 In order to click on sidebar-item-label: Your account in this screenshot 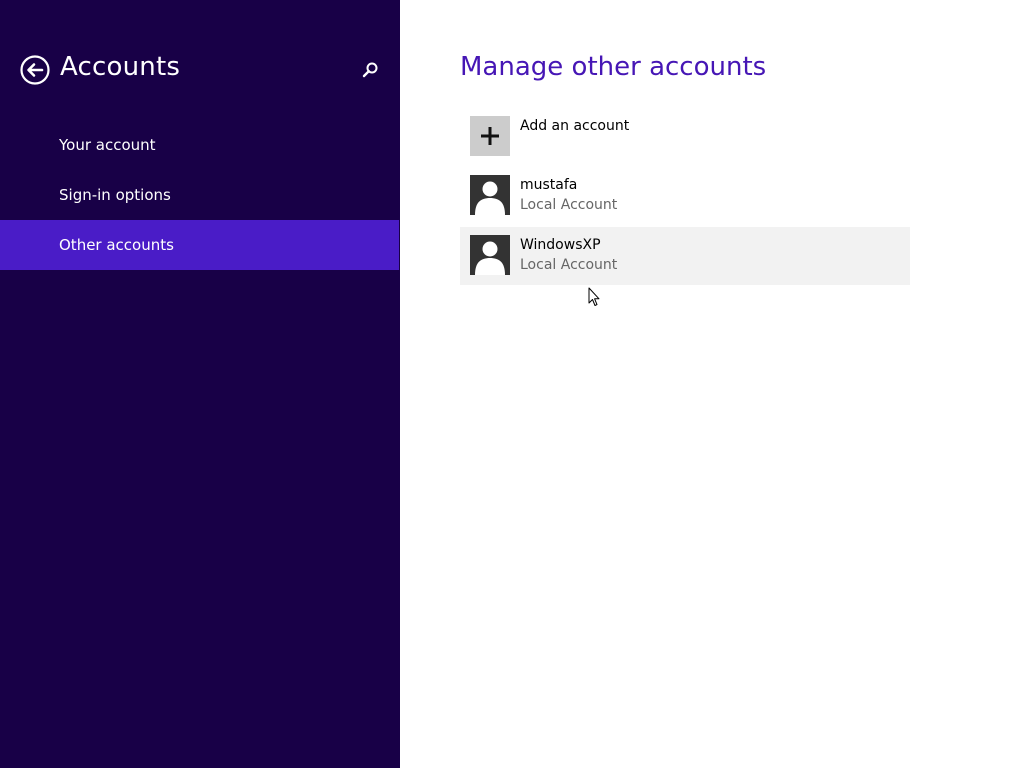, I will do `click(107, 145)`.